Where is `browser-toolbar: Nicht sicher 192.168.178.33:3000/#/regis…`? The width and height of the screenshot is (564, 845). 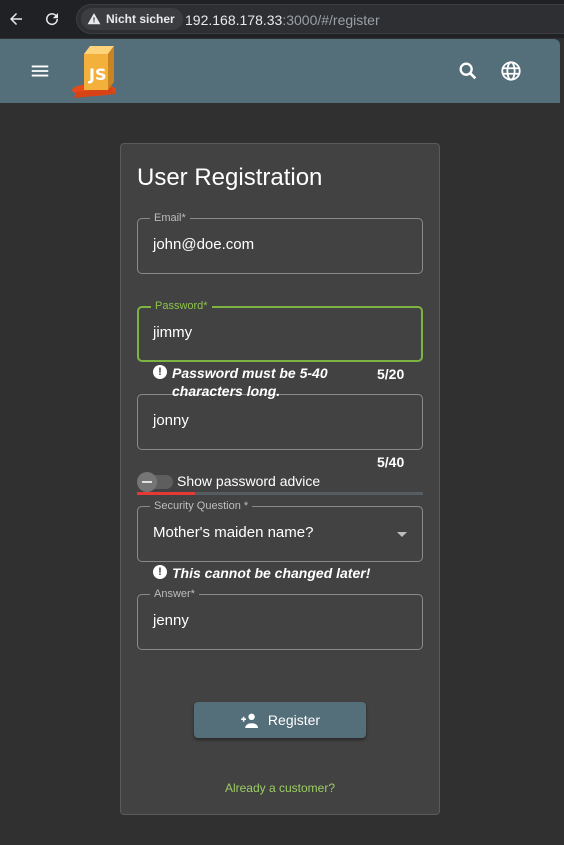
browser-toolbar: Nicht sicher 192.168.178.33:3000/#/regis… is located at coordinates (282, 19).